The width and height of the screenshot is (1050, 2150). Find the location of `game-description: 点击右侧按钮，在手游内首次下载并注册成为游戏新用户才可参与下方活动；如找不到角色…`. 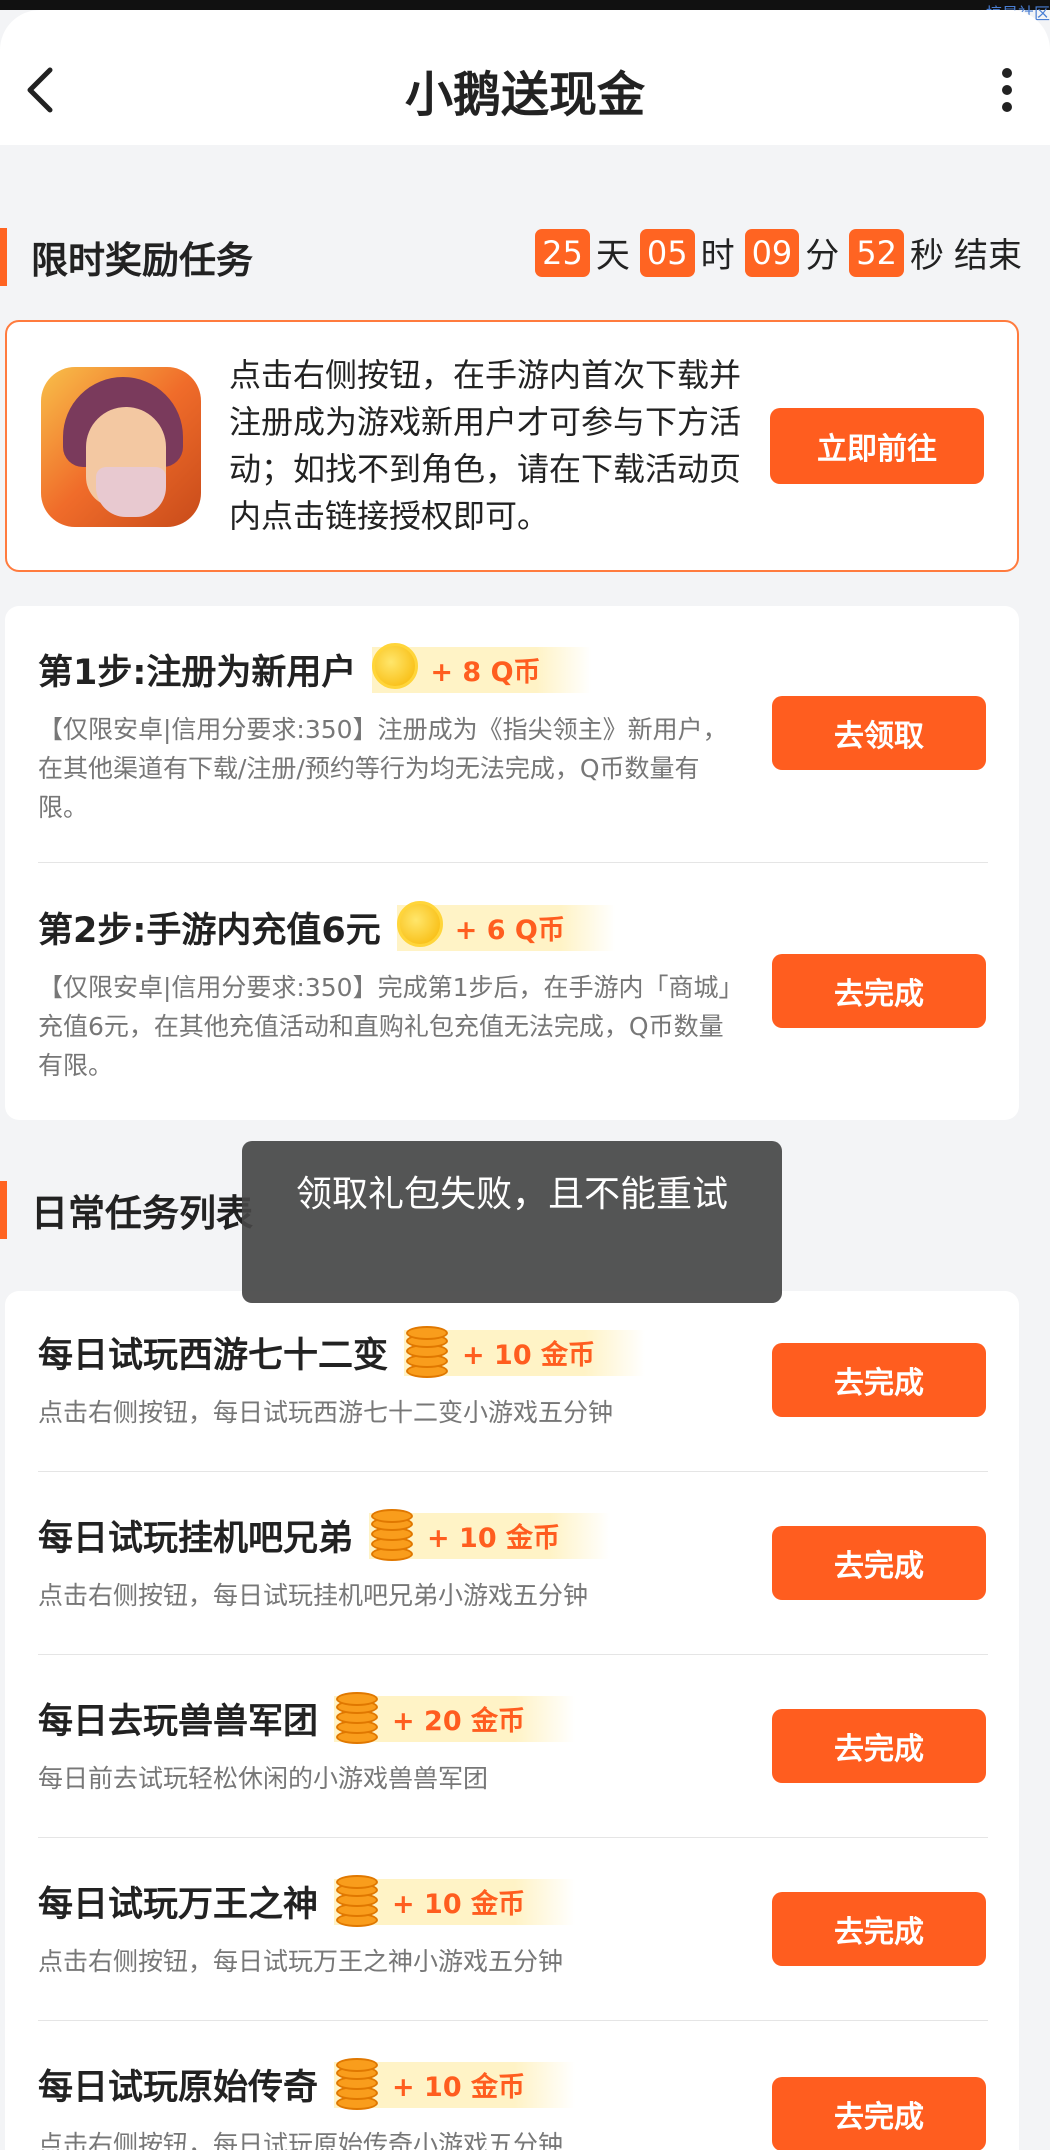

game-description: 点击右侧按钮，在手游内首次下载并注册成为游戏新用户才可参与下方活动；如找不到角色… is located at coordinates (485, 445).